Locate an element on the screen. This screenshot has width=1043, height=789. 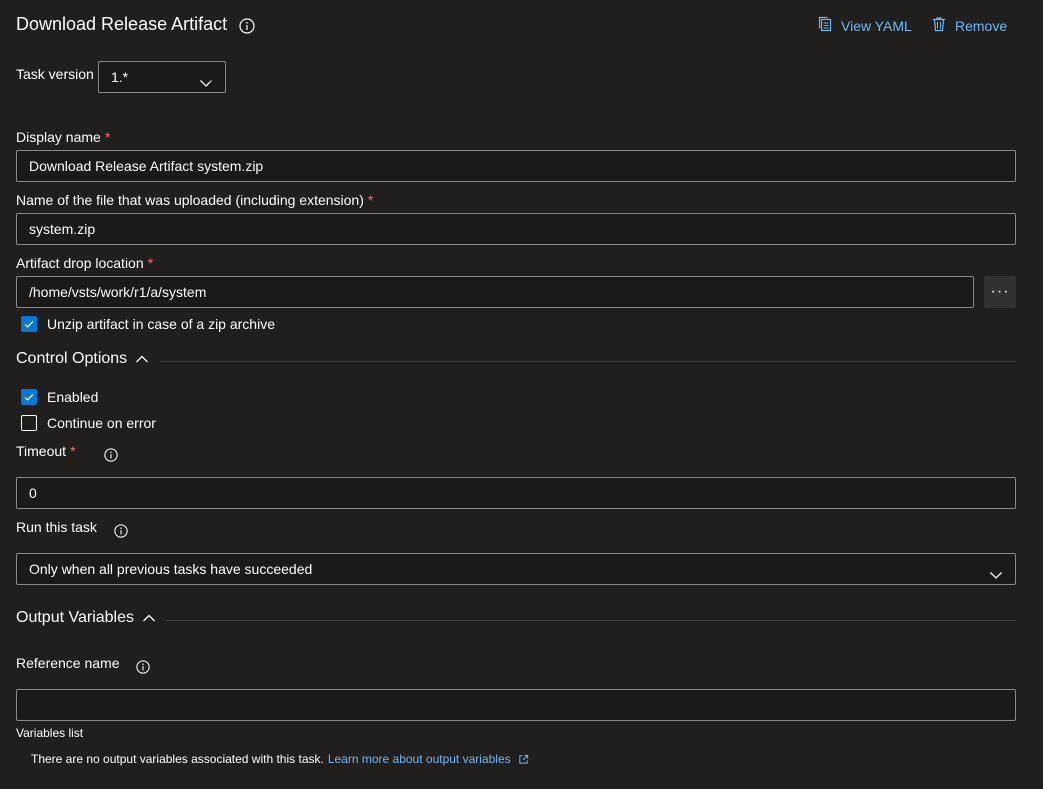
view-yaml-button: View YAML is located at coordinates (864, 25).